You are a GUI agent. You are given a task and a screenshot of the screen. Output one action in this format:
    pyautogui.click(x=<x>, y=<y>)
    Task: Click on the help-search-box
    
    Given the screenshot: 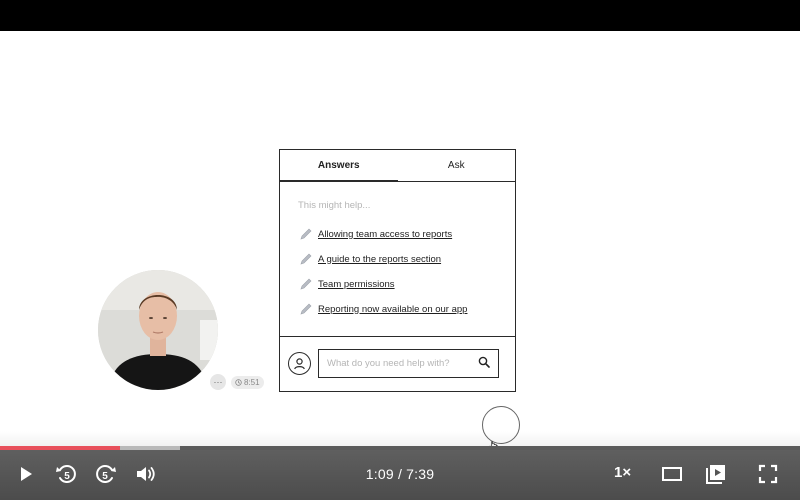 What is the action you would take?
    pyautogui.click(x=408, y=363)
    